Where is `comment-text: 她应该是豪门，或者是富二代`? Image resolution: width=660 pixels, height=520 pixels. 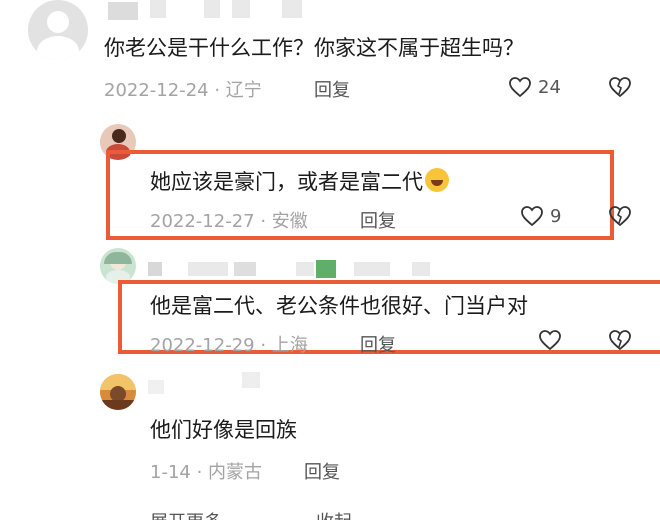
comment-text: 她应该是豪门，或者是富二代 is located at coordinates (299, 181).